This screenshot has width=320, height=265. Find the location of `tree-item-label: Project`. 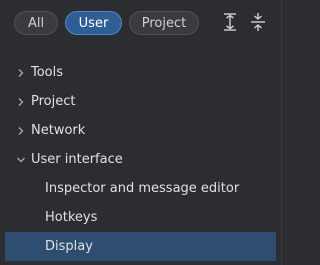

tree-item-label: Project is located at coordinates (53, 101).